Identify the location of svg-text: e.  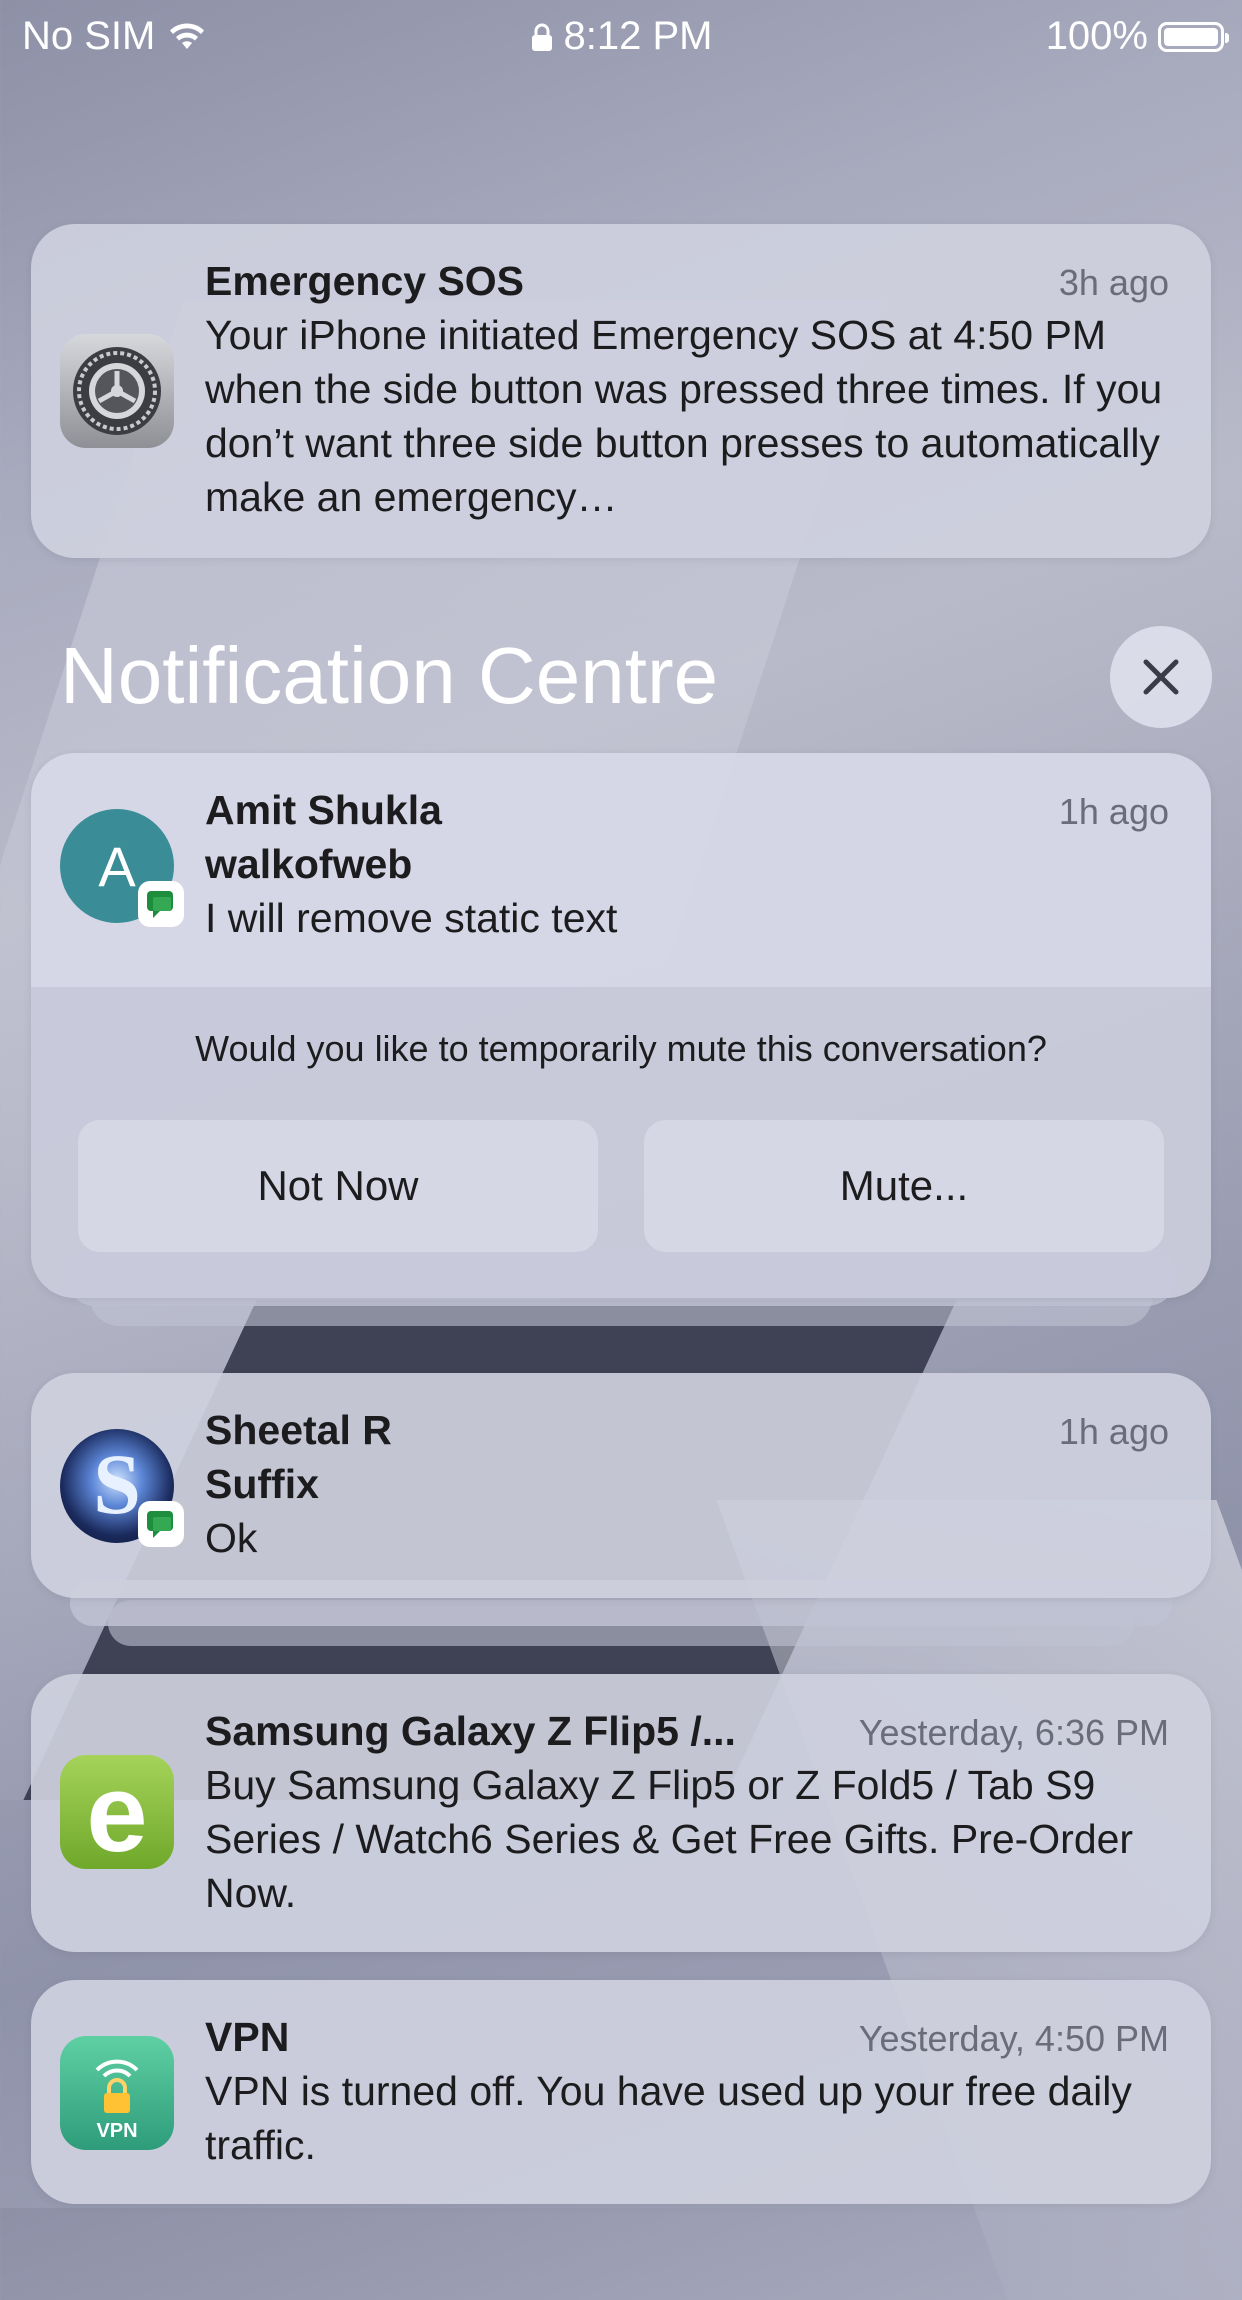
(116, 1812).